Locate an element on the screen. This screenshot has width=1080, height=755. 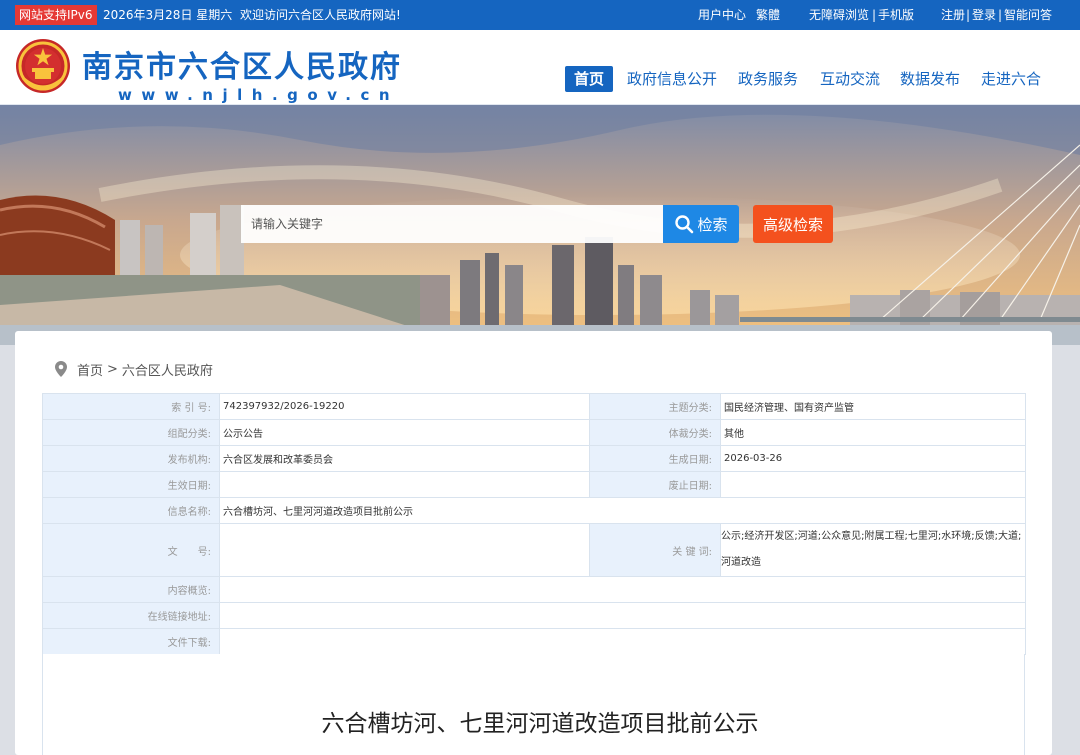
summary-label: 内容概览: is located at coordinates (131, 589).